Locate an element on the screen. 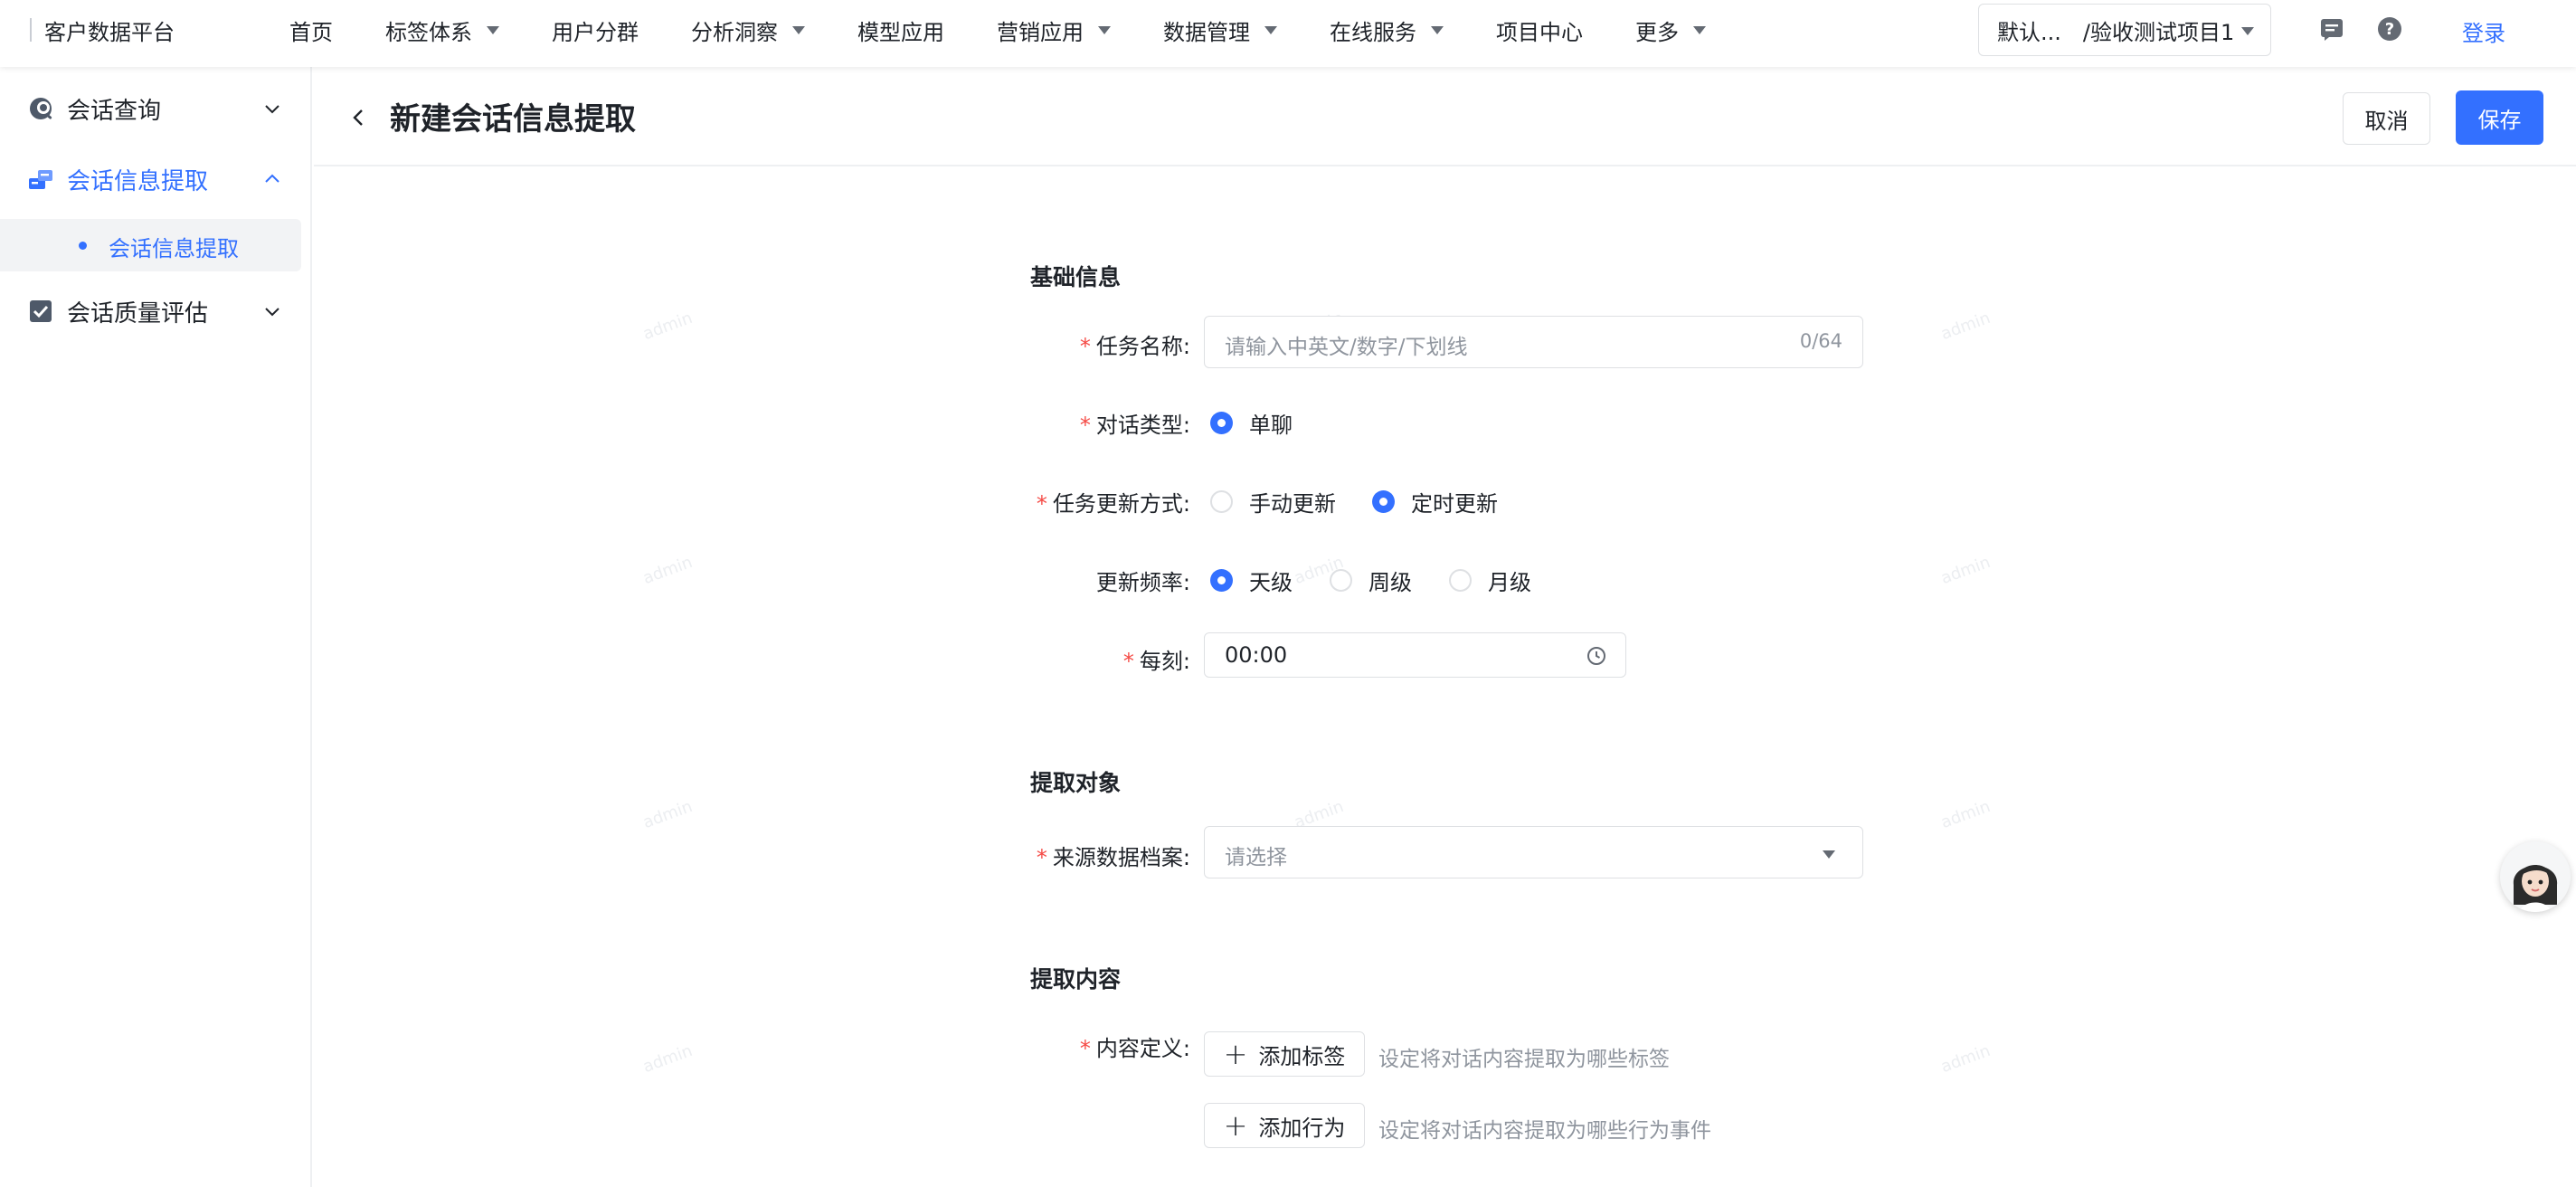 Image resolution: width=2576 pixels, height=1187 pixels. back-arrow-icon is located at coordinates (359, 117).